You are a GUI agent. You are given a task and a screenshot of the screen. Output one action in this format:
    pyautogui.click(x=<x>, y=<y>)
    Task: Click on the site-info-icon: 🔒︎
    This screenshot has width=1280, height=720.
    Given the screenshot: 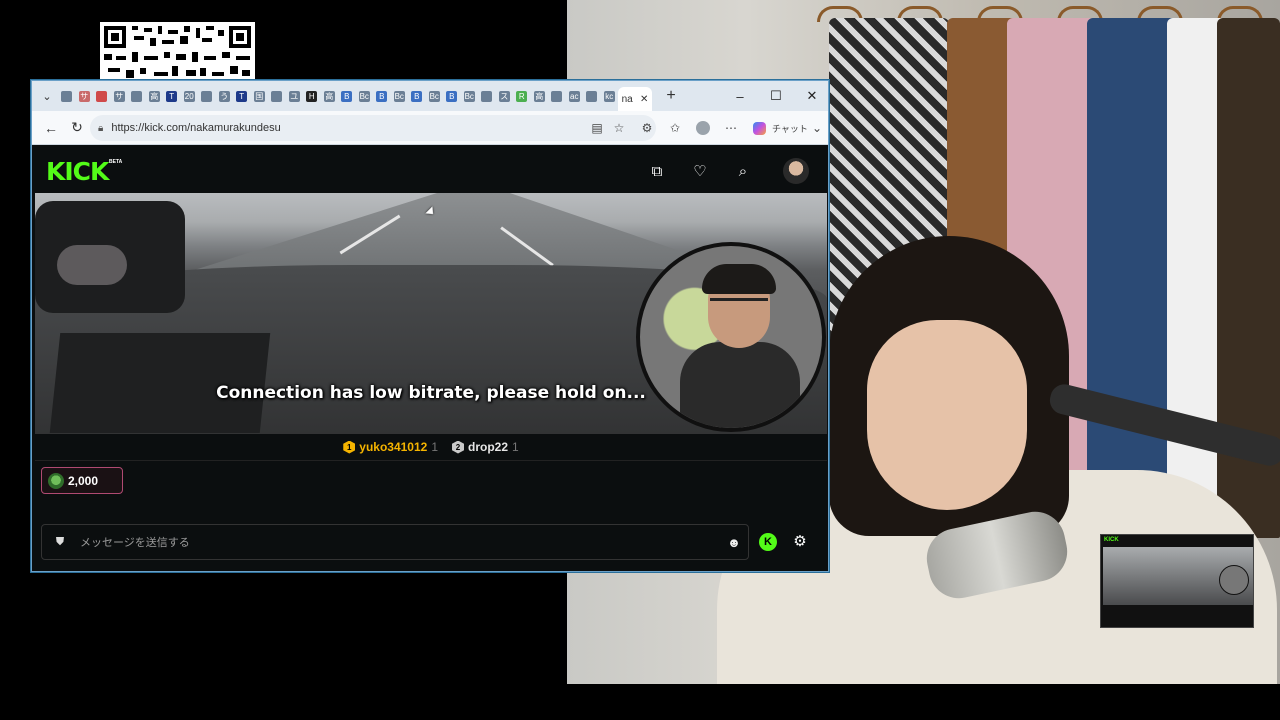 What is the action you would take?
    pyautogui.click(x=100, y=128)
    